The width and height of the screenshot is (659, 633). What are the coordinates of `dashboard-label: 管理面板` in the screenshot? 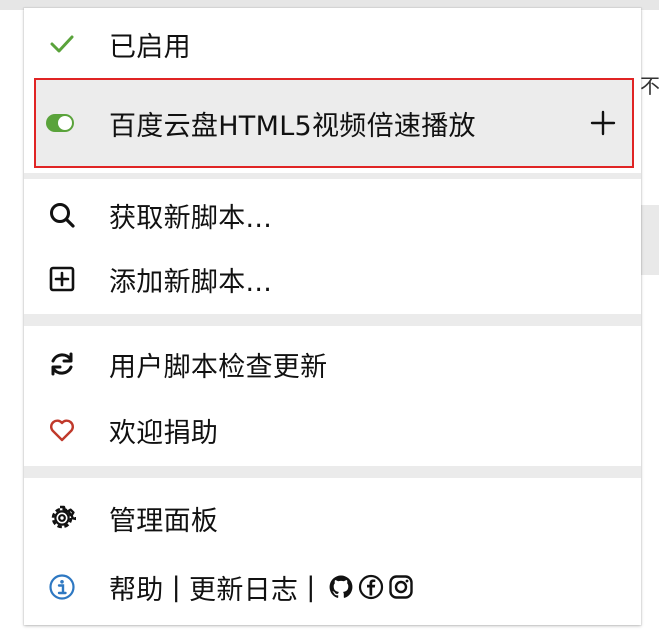 It's located at (164, 521).